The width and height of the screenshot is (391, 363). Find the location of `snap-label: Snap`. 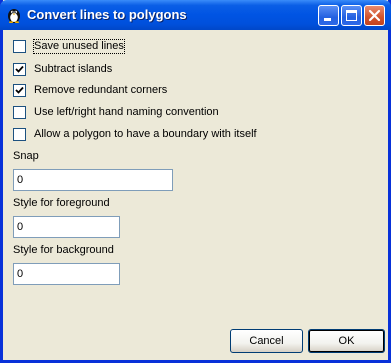

snap-label: Snap is located at coordinates (26, 156).